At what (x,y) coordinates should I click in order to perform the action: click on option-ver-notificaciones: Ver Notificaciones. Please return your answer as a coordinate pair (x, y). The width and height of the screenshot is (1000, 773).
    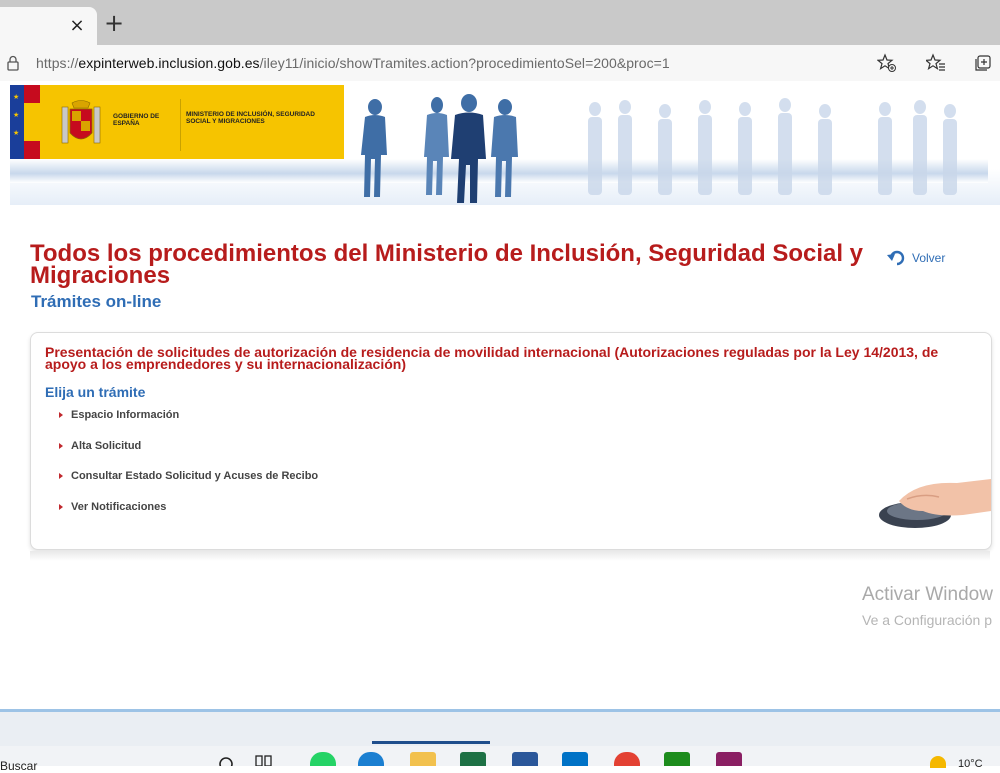
    Looking at the image, I should click on (186, 516).